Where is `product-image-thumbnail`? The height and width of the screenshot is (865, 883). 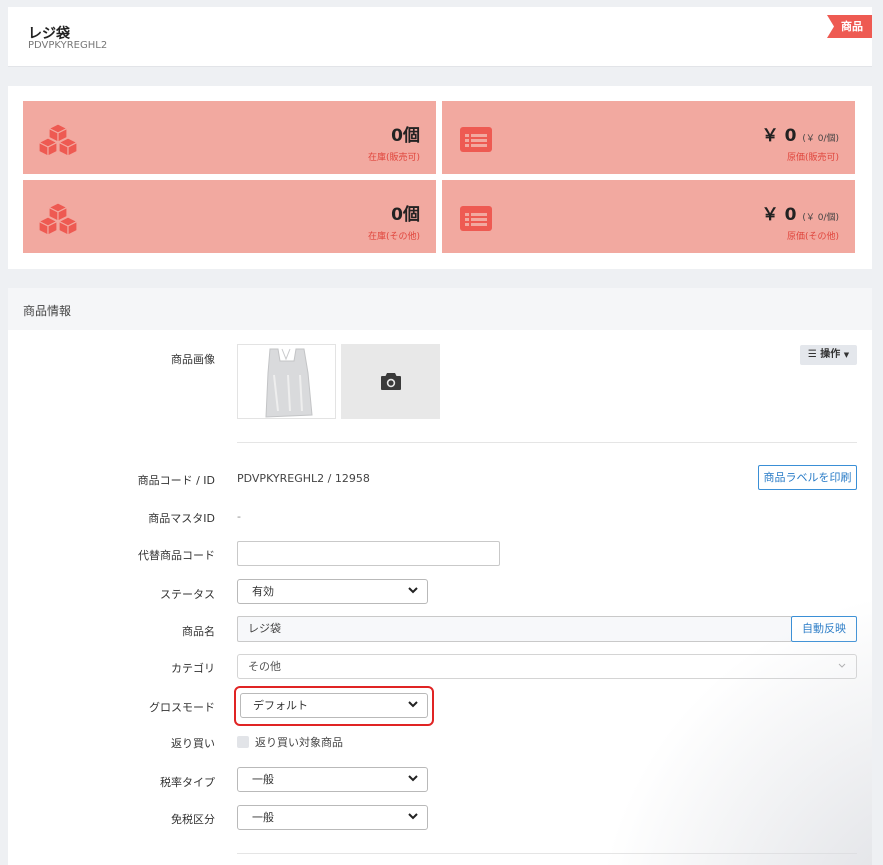 product-image-thumbnail is located at coordinates (286, 381).